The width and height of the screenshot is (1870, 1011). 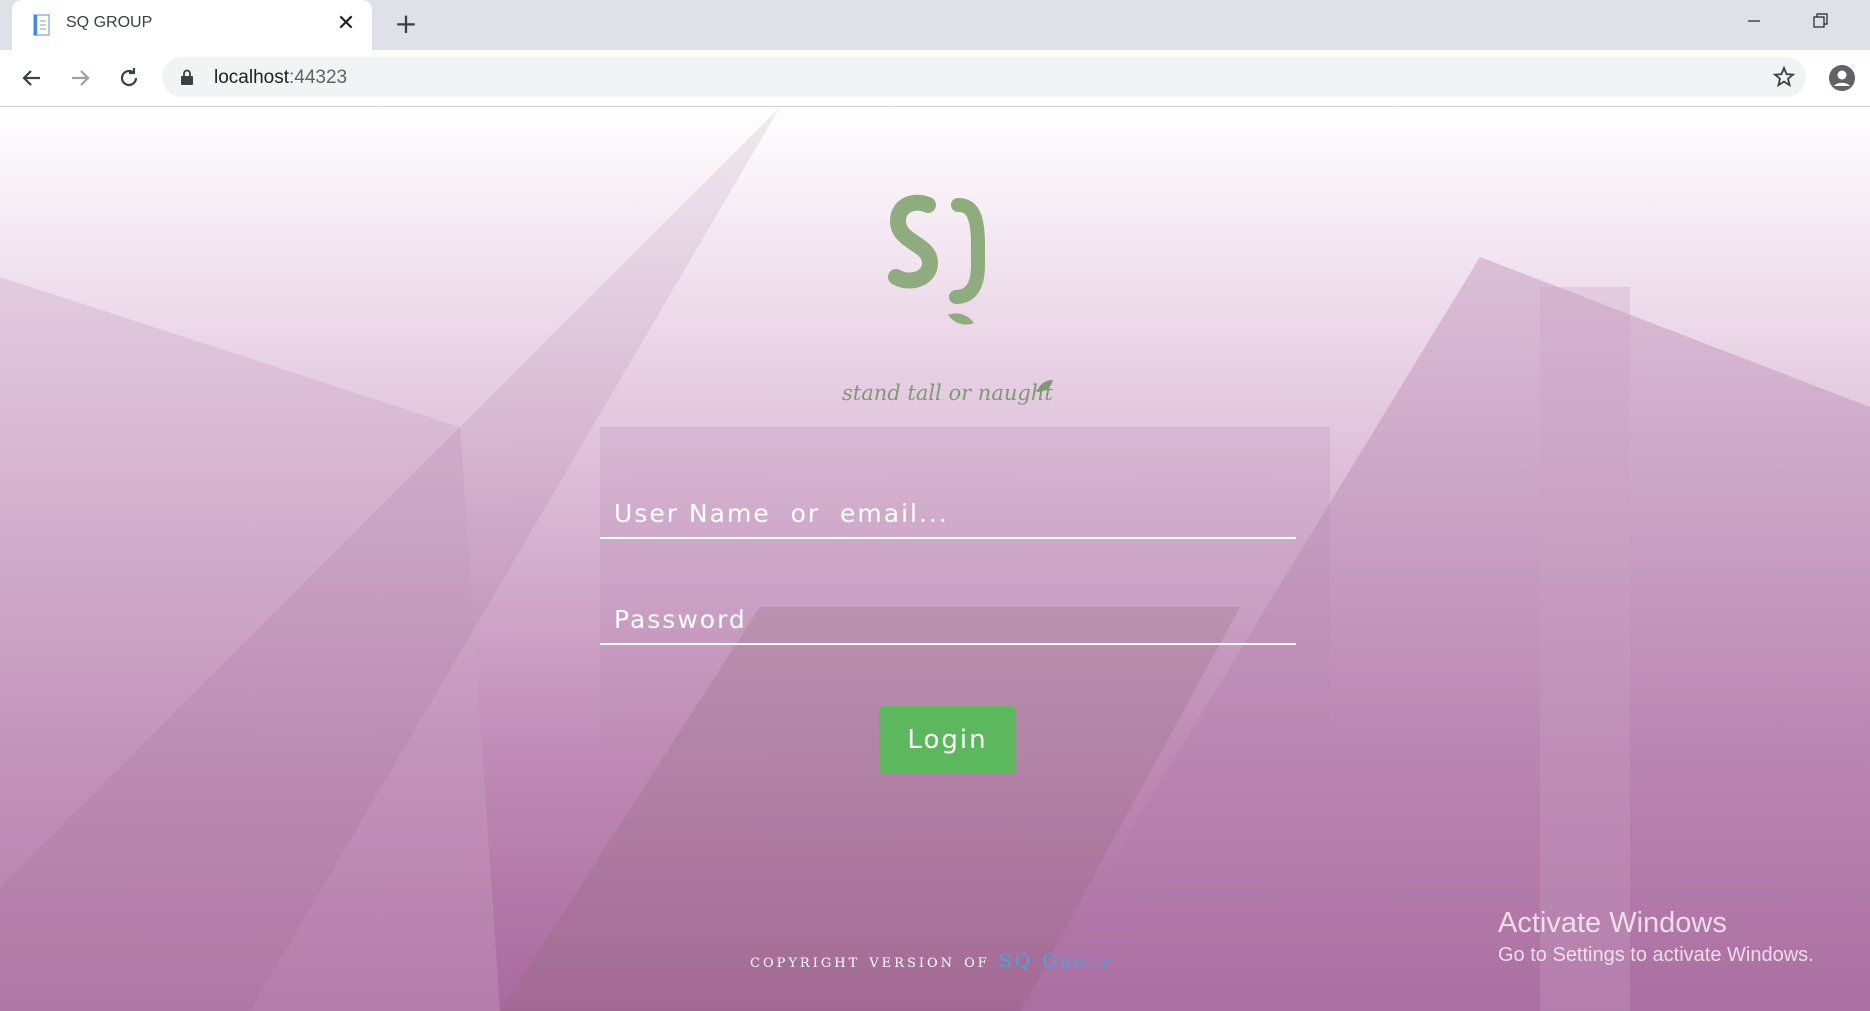 What do you see at coordinates (32, 78) in the screenshot?
I see `back-arrow-icon` at bounding box center [32, 78].